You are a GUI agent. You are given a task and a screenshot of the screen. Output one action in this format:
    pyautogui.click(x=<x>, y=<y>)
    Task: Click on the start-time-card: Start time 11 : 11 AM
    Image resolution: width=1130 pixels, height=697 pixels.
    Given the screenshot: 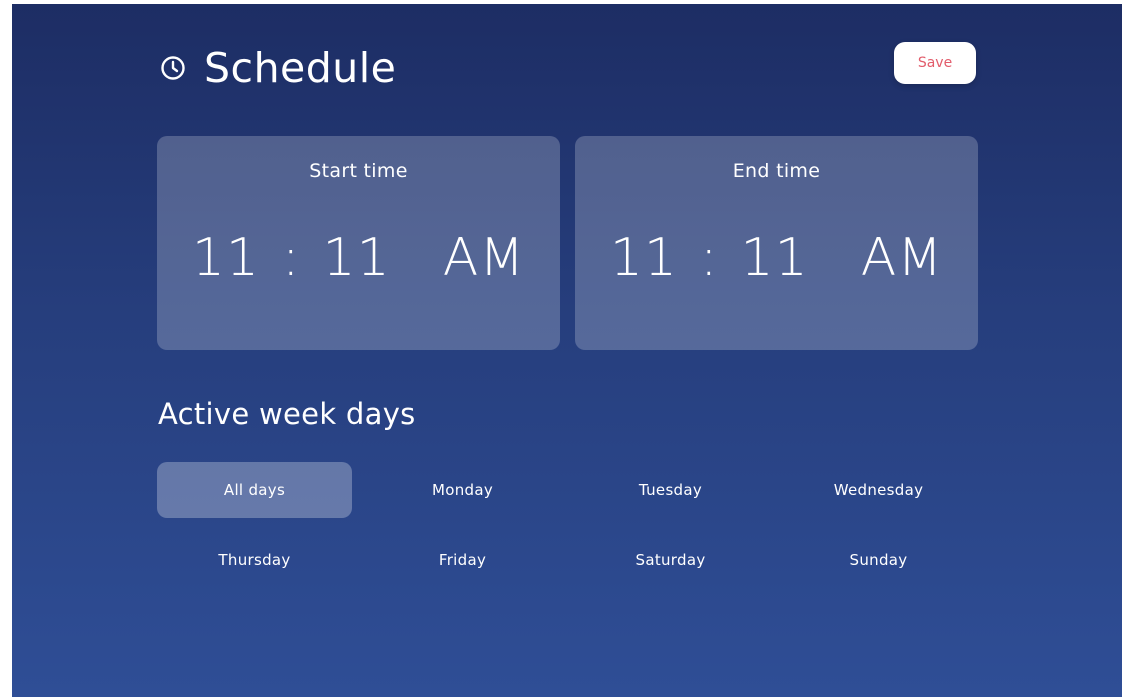 What is the action you would take?
    pyautogui.click(x=358, y=243)
    